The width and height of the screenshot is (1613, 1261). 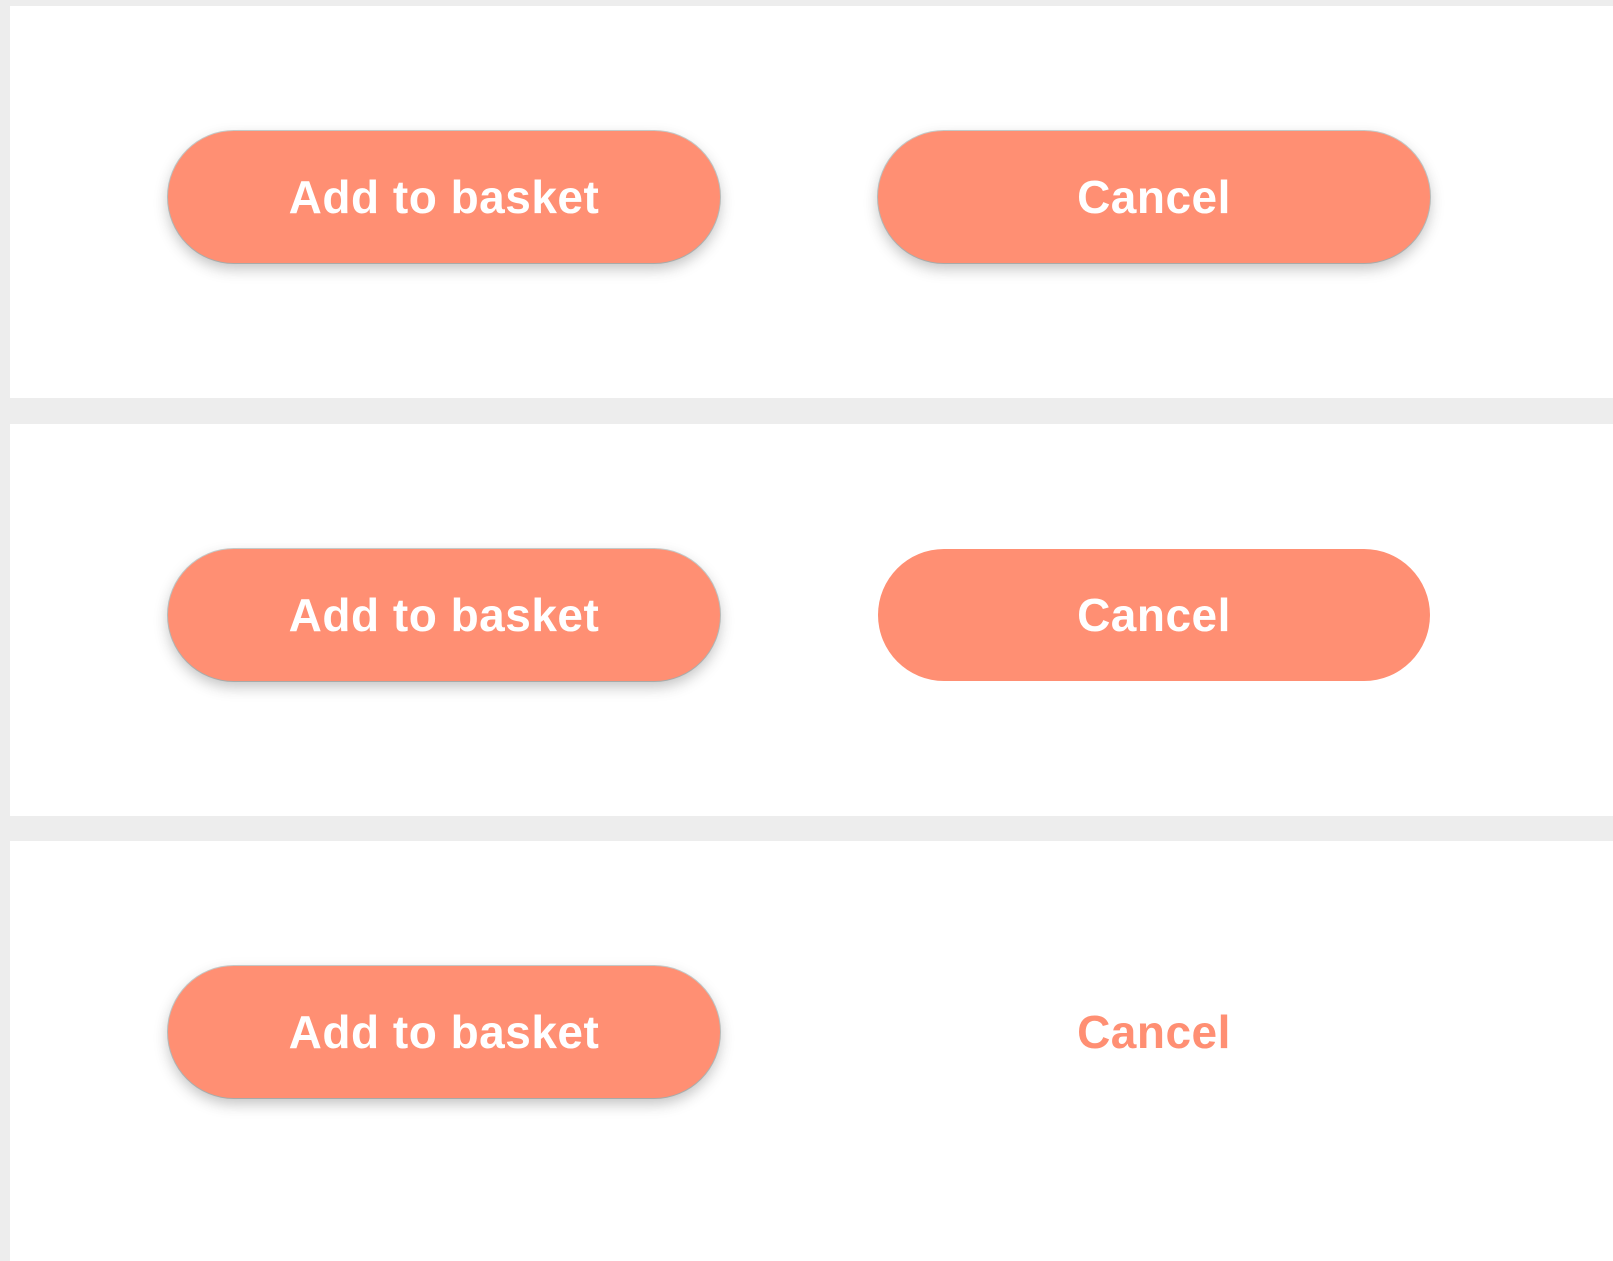 What do you see at coordinates (1154, 197) in the screenshot?
I see `cancel-button-raised: Cancel` at bounding box center [1154, 197].